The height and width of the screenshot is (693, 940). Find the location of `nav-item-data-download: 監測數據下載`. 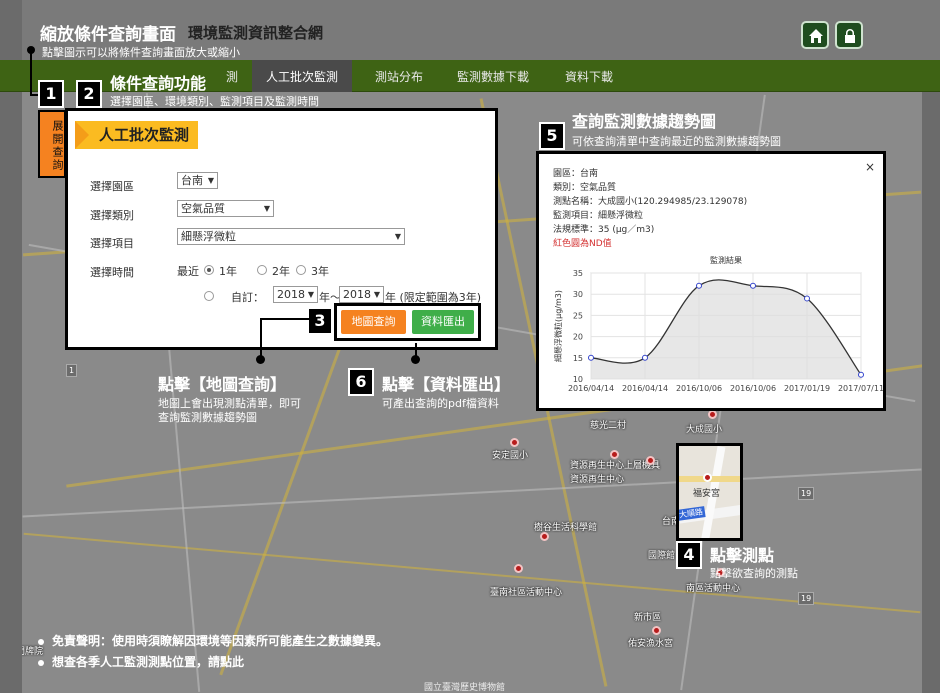

nav-item-data-download: 監測數據下載 is located at coordinates (493, 76).